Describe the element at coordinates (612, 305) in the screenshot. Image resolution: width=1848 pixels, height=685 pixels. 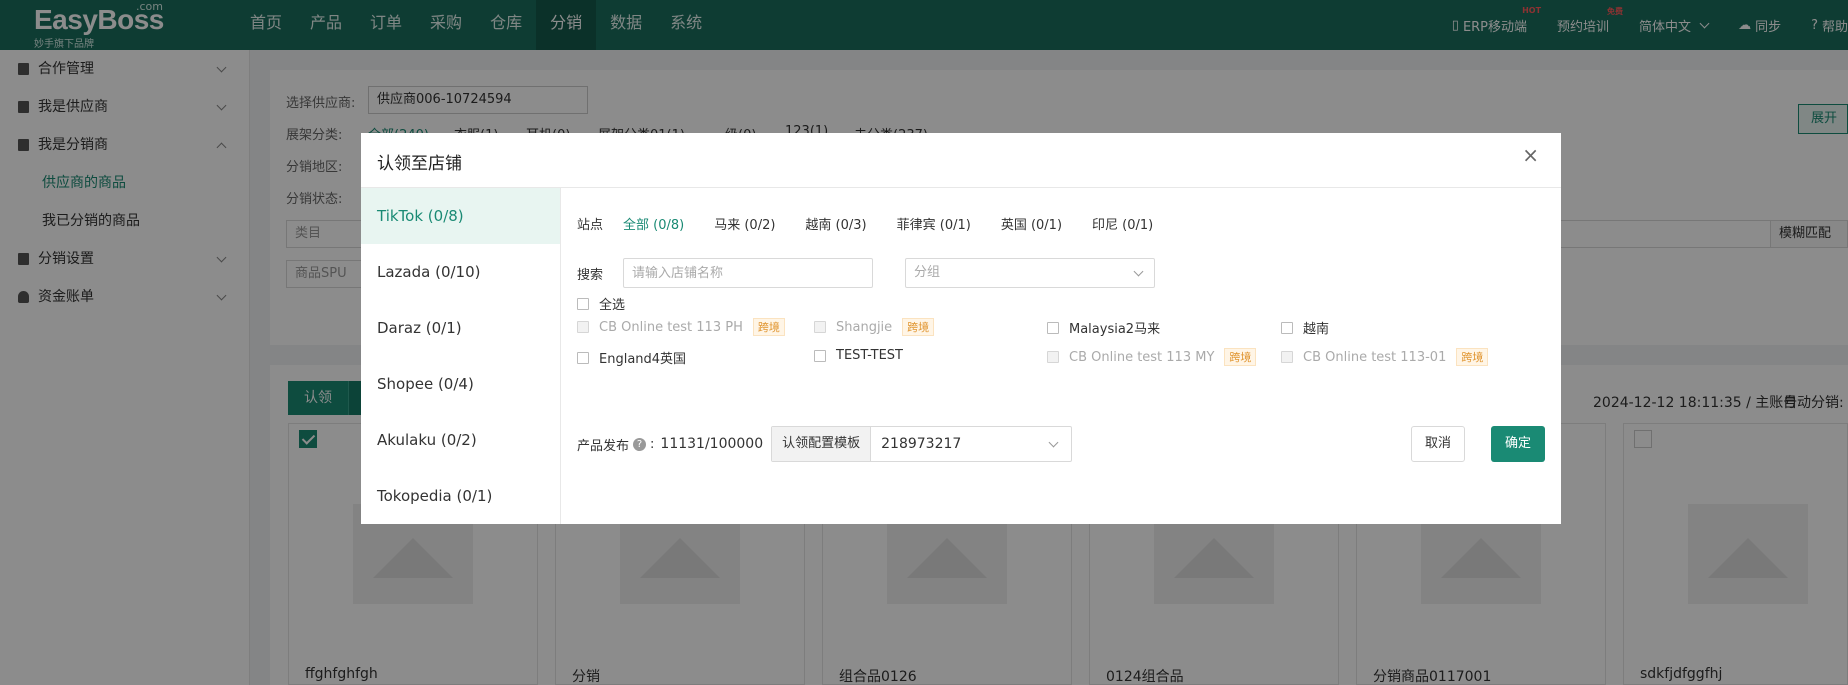
I see `select-all-label: 全选` at that location.